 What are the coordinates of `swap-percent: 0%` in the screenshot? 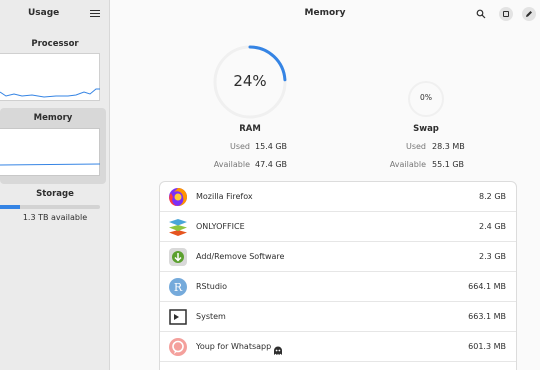 It's located at (426, 97).